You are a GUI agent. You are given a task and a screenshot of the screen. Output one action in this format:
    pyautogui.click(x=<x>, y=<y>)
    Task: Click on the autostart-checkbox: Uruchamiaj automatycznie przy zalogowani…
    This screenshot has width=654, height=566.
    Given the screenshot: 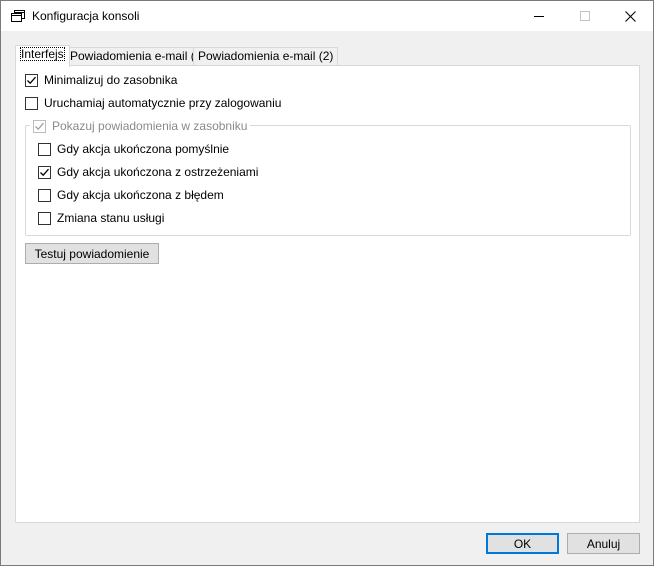 What is the action you would take?
    pyautogui.click(x=153, y=103)
    